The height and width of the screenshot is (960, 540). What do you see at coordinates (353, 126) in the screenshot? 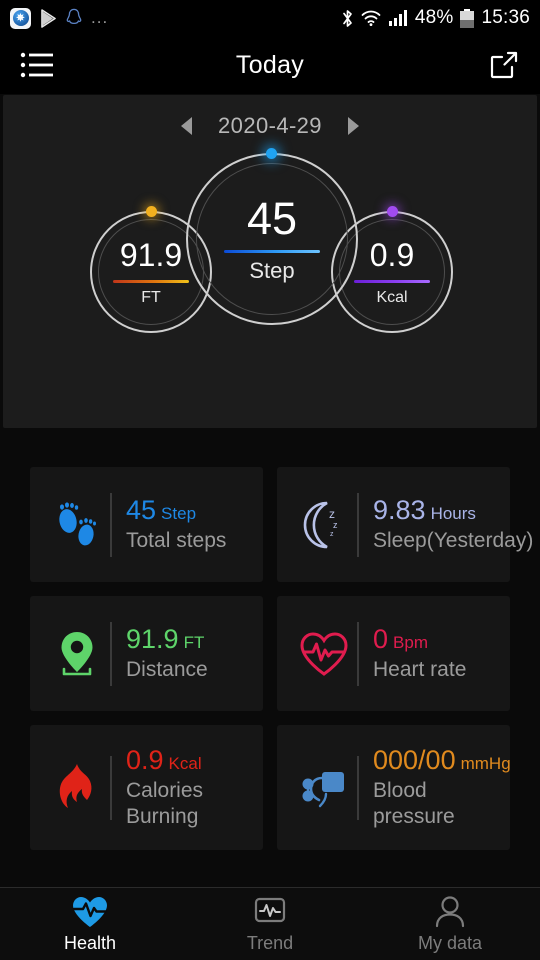
I see `chevron-right-icon` at bounding box center [353, 126].